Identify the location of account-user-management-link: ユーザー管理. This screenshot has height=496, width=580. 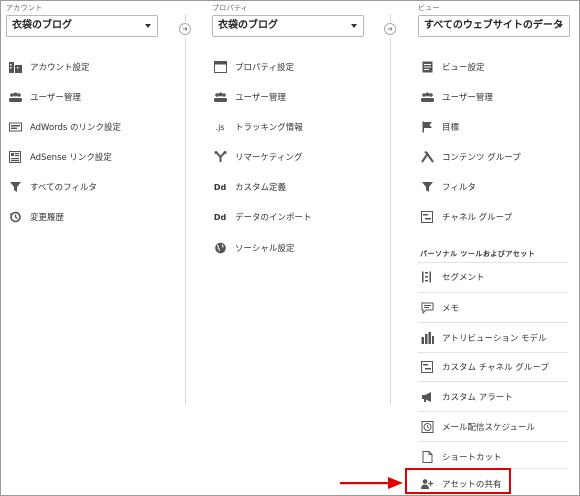
(44, 97).